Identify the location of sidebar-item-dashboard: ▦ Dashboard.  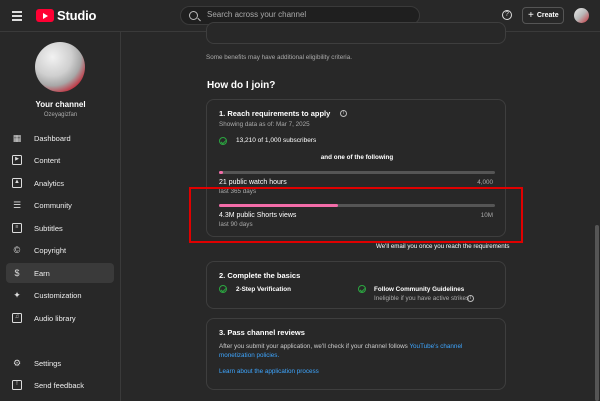
(60, 138).